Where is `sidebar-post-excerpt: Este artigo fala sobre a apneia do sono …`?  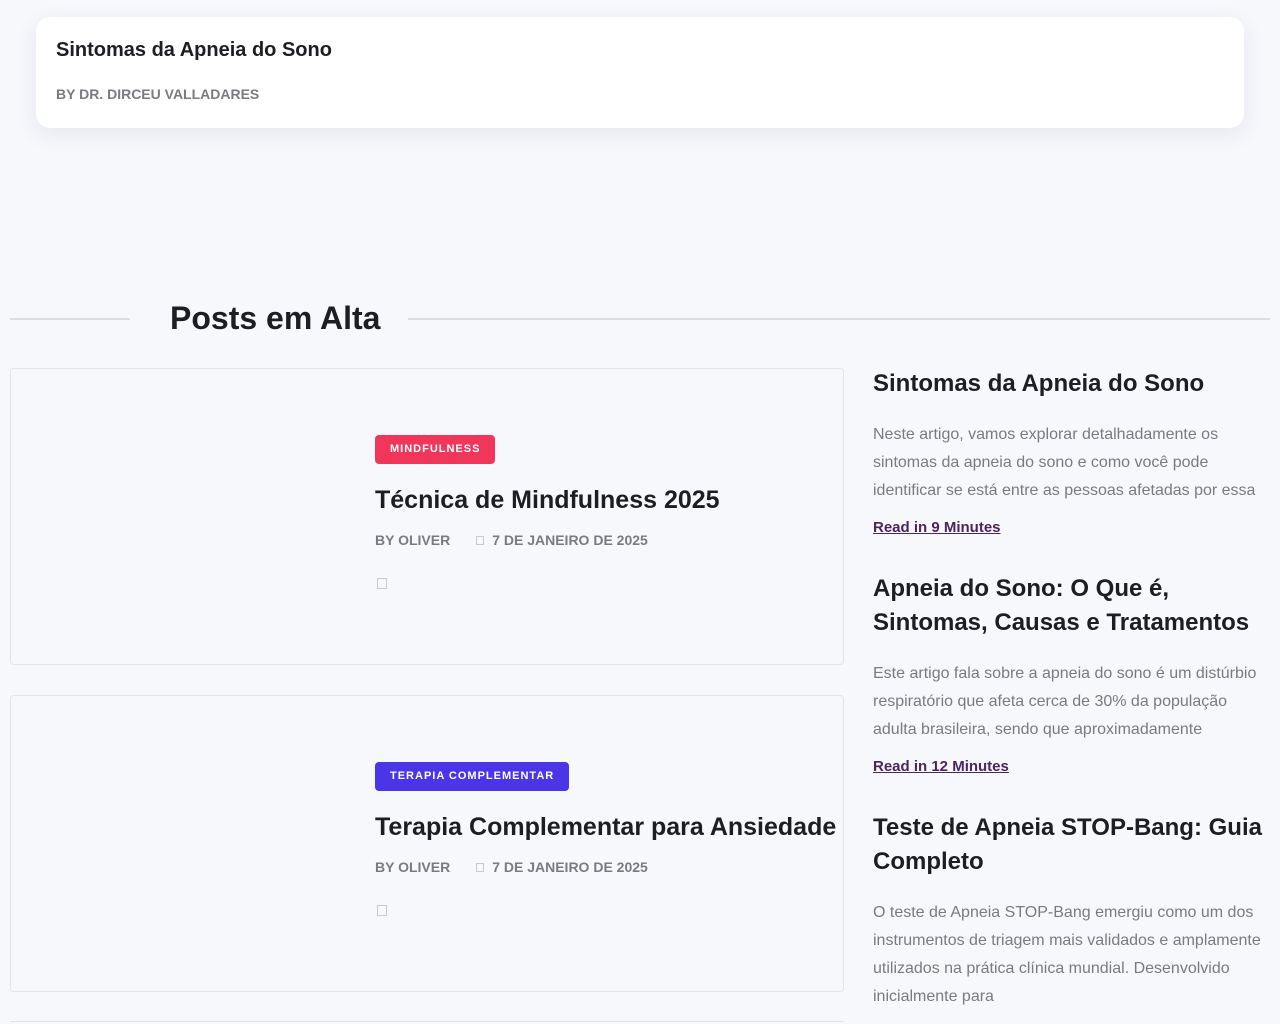
sidebar-post-excerpt: Este artigo fala sobre a apneia do sono … is located at coordinates (1065, 701).